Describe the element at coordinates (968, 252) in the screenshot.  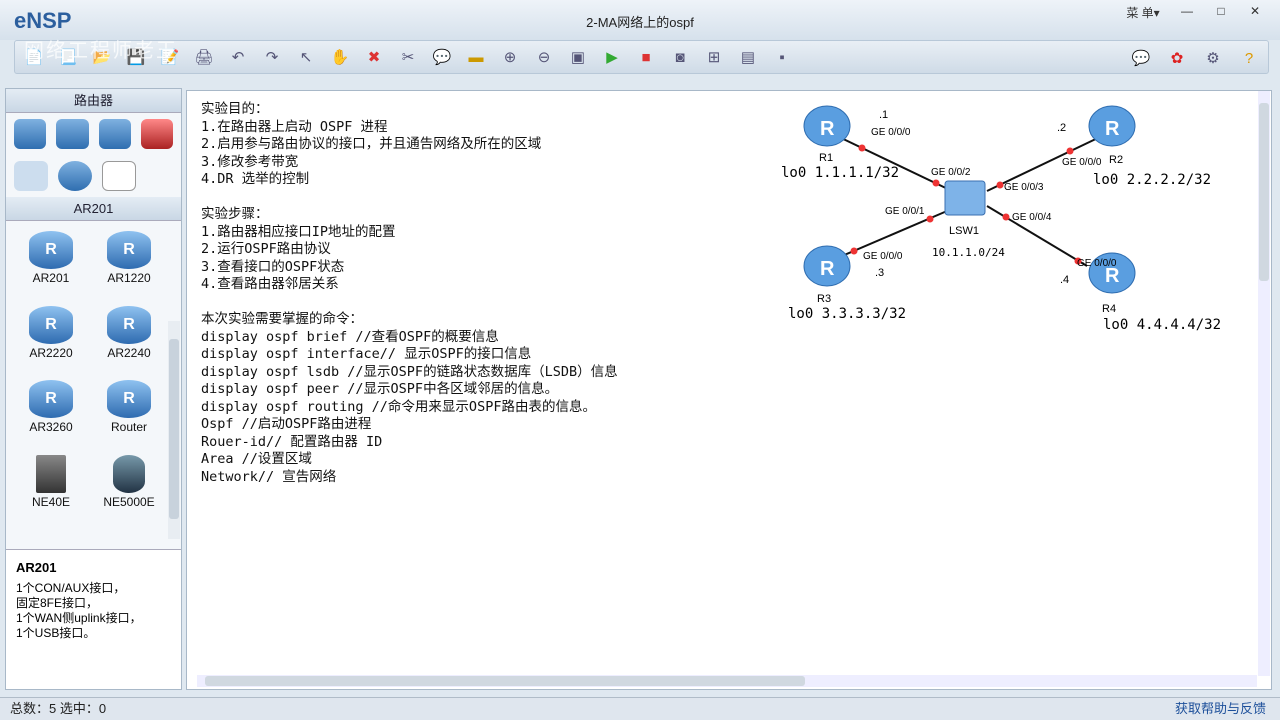
I see `subnet-label: 10.1.1.0/24` at that location.